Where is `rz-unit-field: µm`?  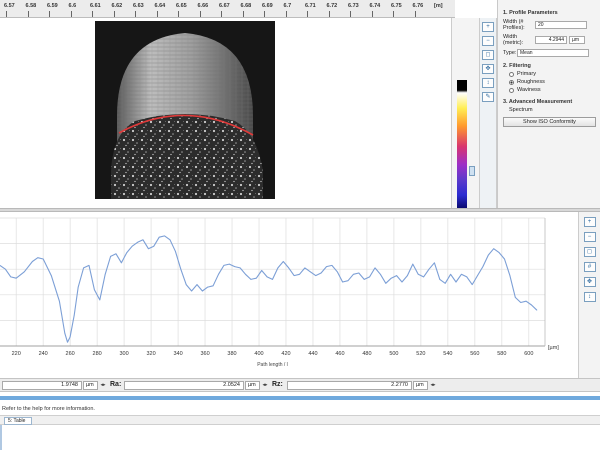 rz-unit-field: µm is located at coordinates (420, 385).